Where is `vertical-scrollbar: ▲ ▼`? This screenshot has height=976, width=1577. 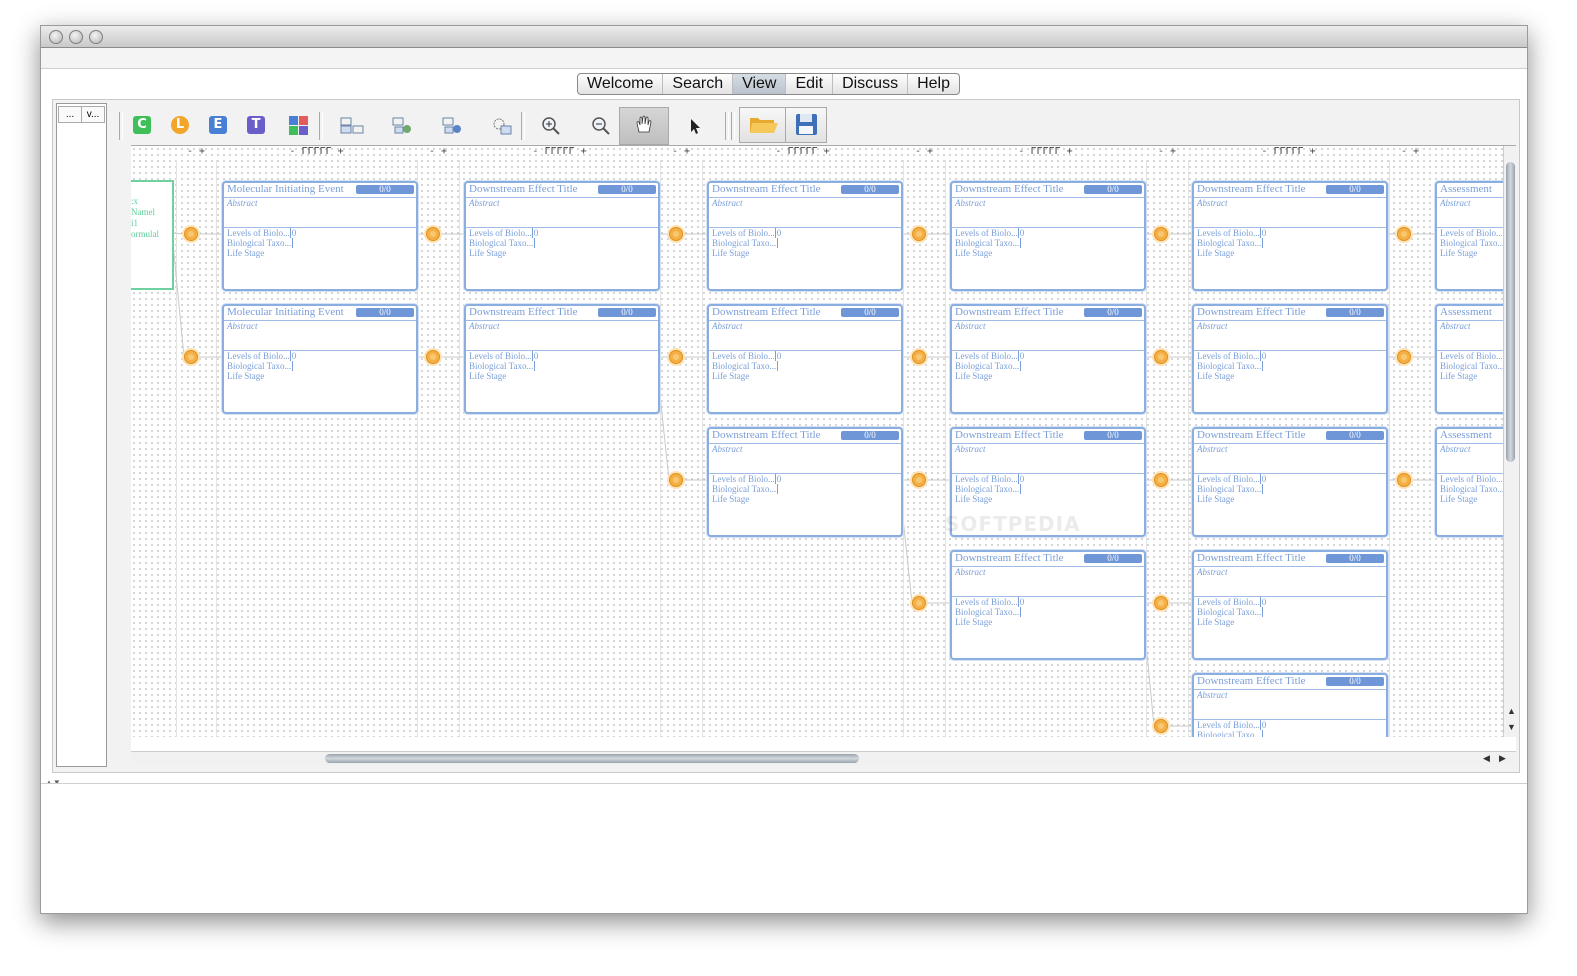 vertical-scrollbar: ▲ ▼ is located at coordinates (1510, 441).